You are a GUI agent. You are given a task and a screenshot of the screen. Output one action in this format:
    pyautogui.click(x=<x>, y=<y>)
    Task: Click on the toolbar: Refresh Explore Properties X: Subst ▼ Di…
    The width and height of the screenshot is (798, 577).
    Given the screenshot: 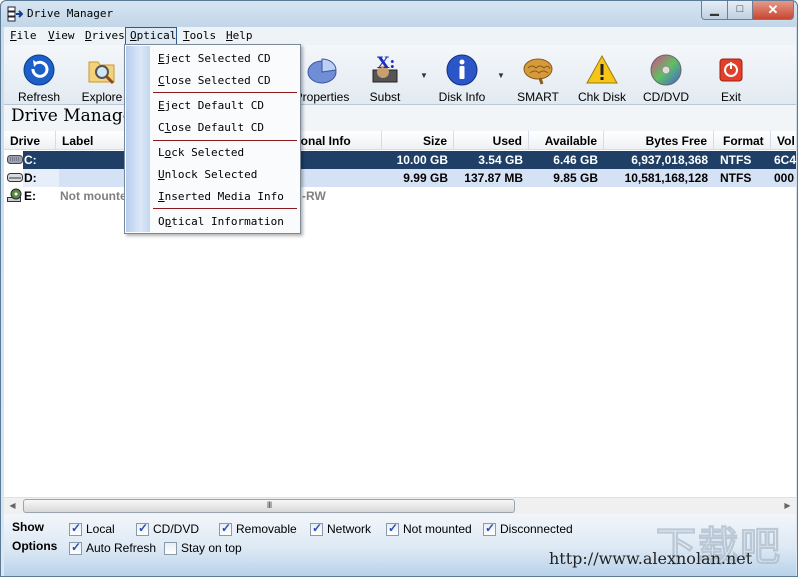 What is the action you would take?
    pyautogui.click(x=400, y=75)
    